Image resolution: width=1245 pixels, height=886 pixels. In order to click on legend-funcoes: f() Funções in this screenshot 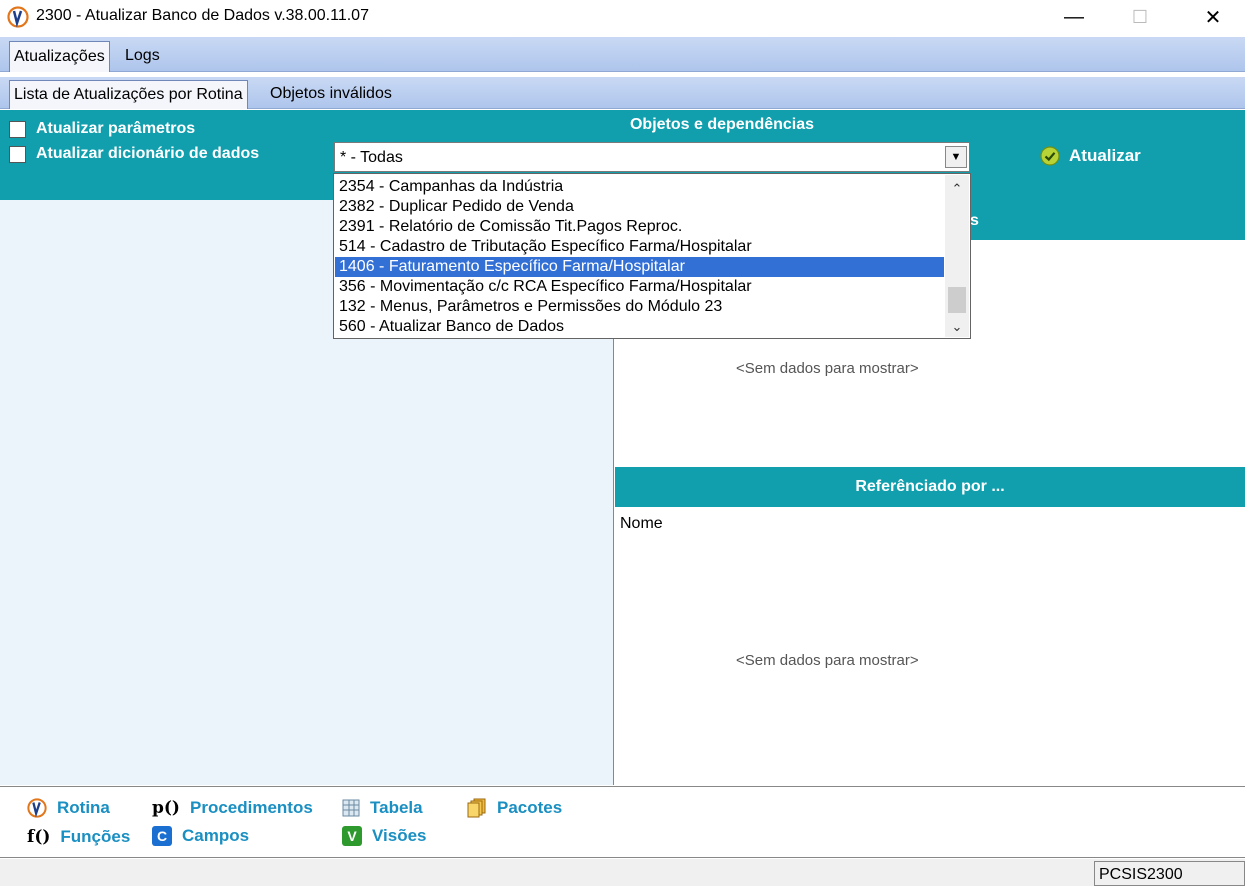, I will do `click(78, 837)`.